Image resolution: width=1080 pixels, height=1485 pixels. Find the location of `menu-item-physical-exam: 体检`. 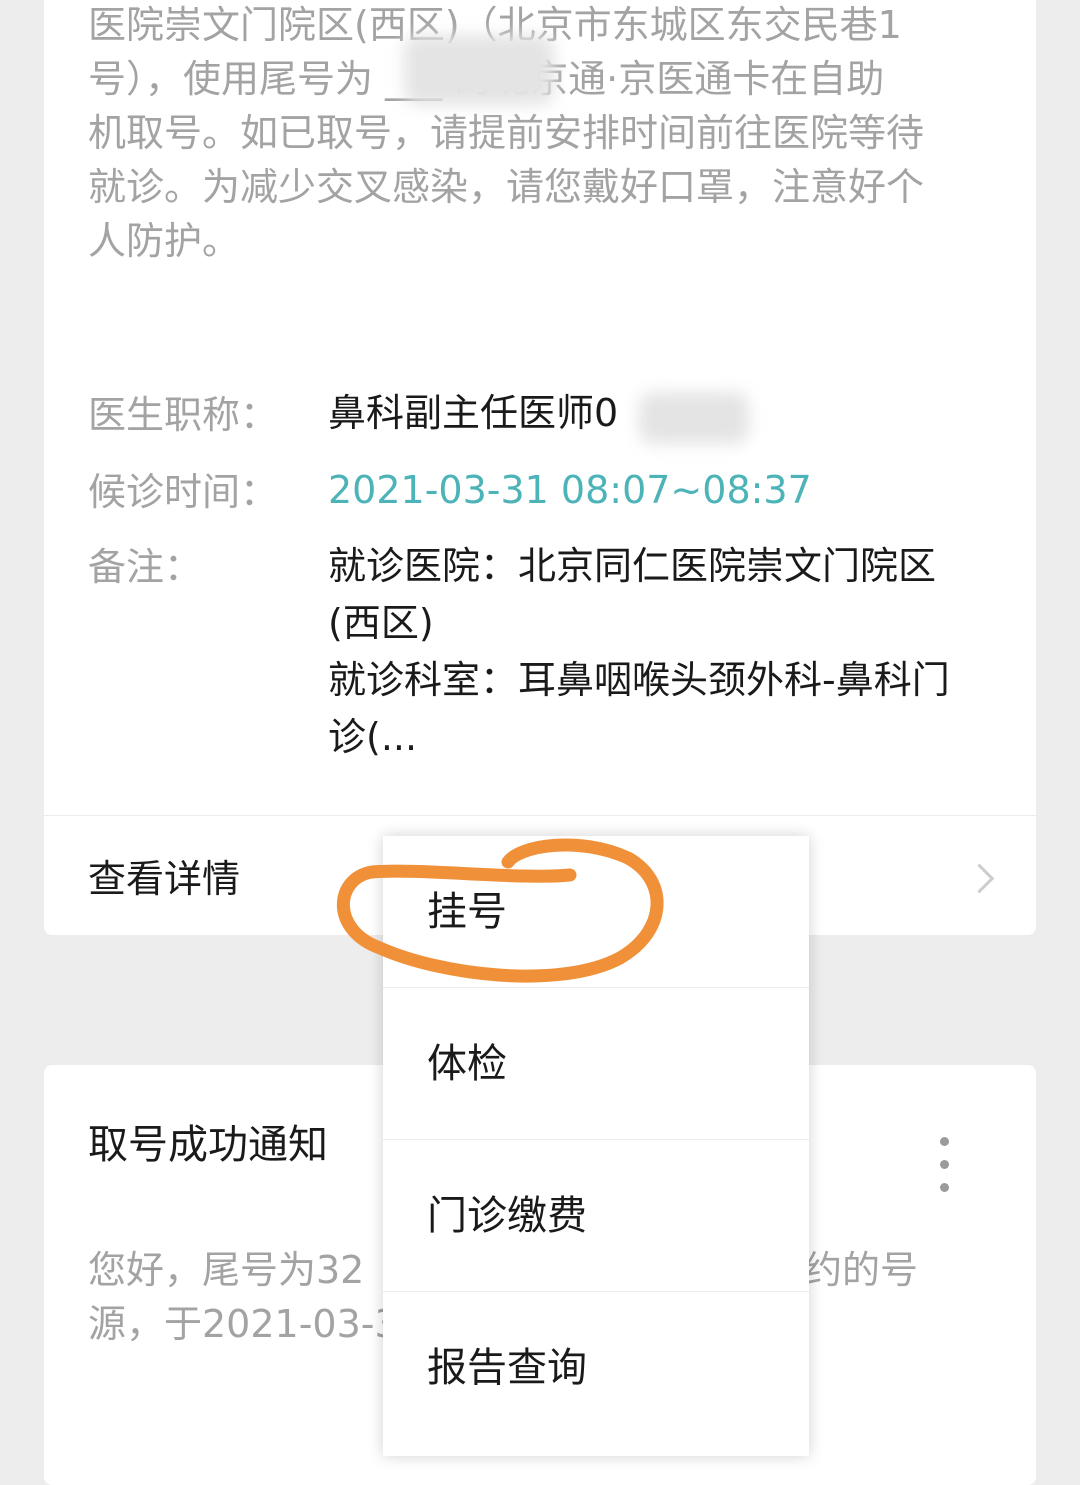

menu-item-physical-exam: 体检 is located at coordinates (596, 1064).